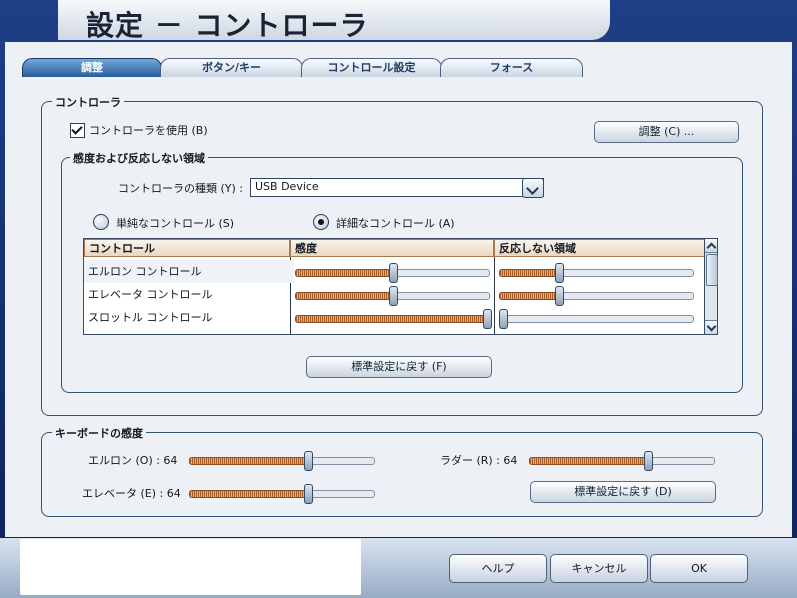  What do you see at coordinates (287, 186) in the screenshot?
I see `controller-type-value: USB Device` at bounding box center [287, 186].